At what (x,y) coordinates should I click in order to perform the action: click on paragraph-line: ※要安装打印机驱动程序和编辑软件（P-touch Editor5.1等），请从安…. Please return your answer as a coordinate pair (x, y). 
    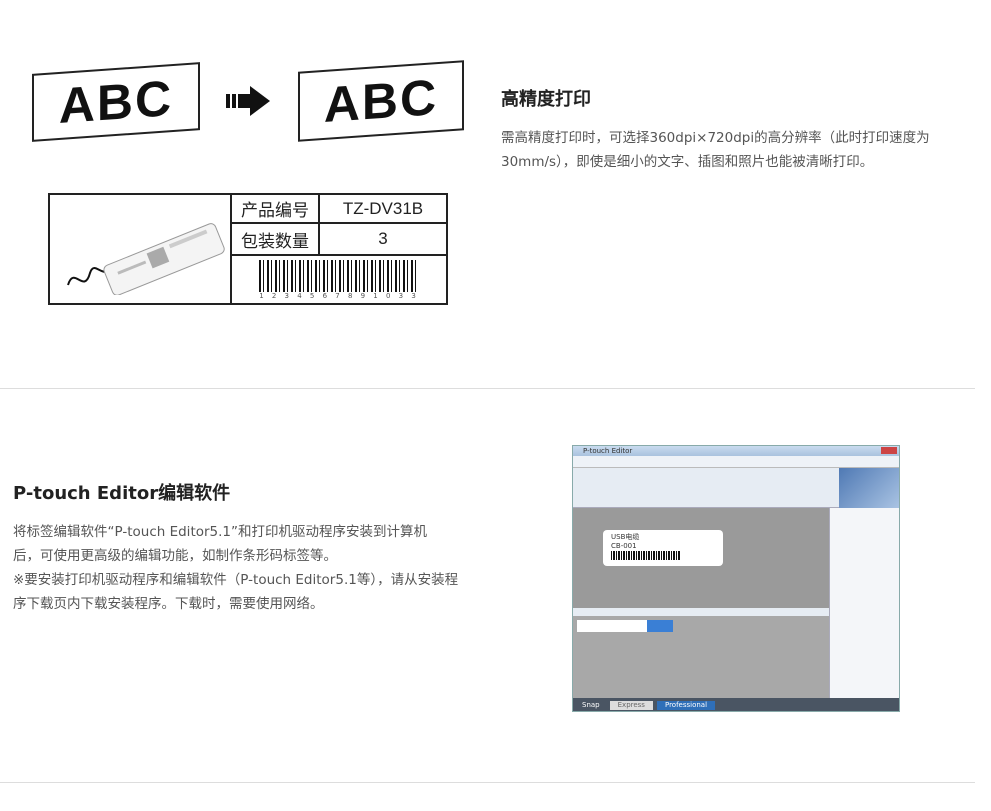
    Looking at the image, I should click on (236, 580).